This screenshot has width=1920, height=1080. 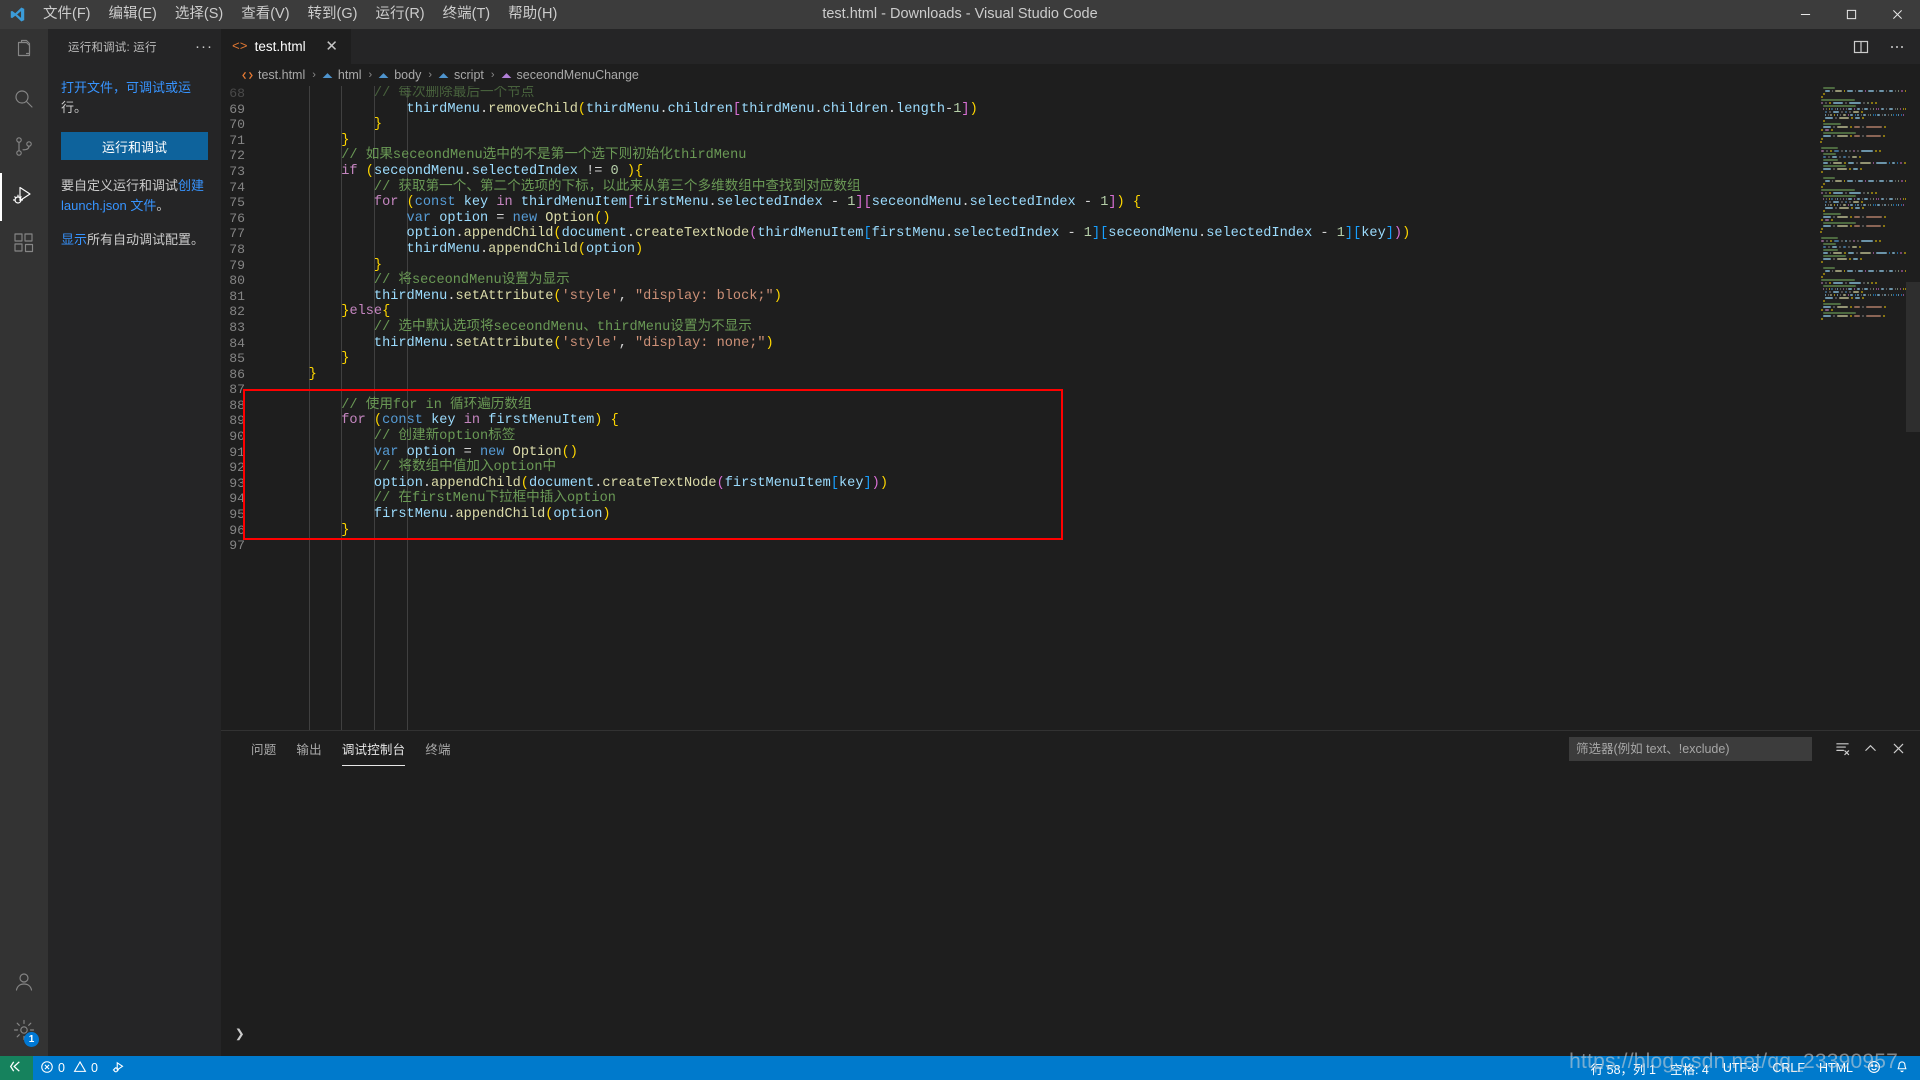 I want to click on code-text: // 选中默认选项将seceondMenu、thirdMenu设置为不显示, so click(x=1093, y=328).